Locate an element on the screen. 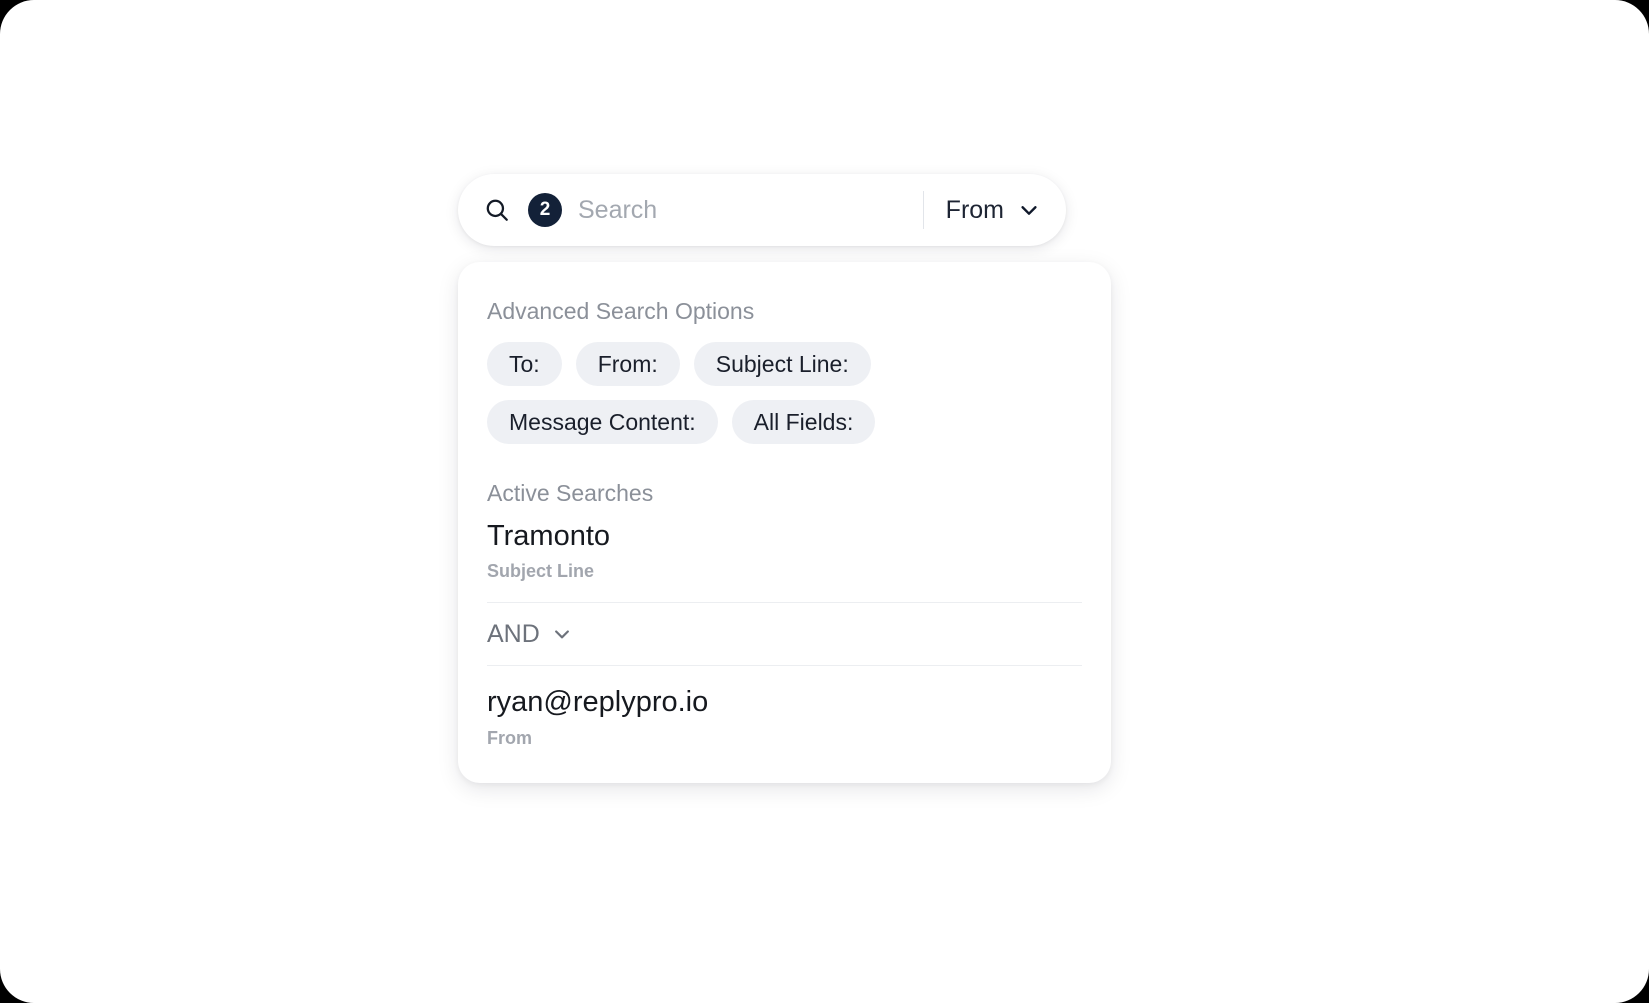 This screenshot has height=1003, width=1649. search-icon is located at coordinates (497, 210).